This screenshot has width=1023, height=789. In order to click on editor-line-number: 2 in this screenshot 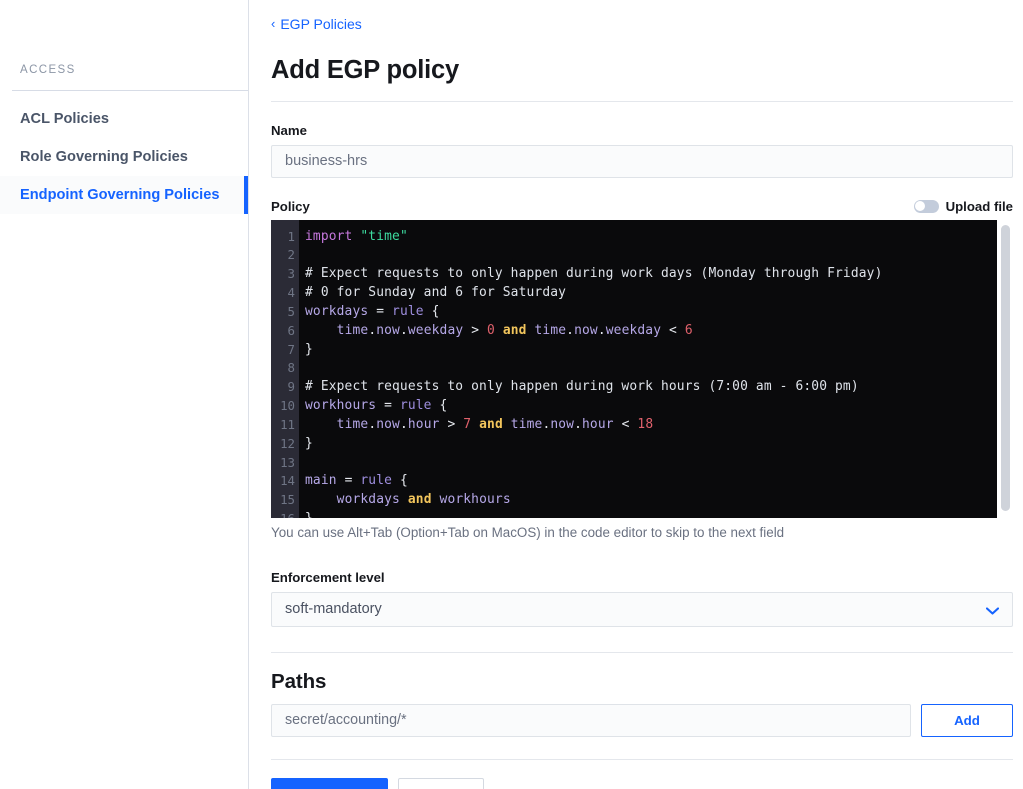, I will do `click(291, 255)`.